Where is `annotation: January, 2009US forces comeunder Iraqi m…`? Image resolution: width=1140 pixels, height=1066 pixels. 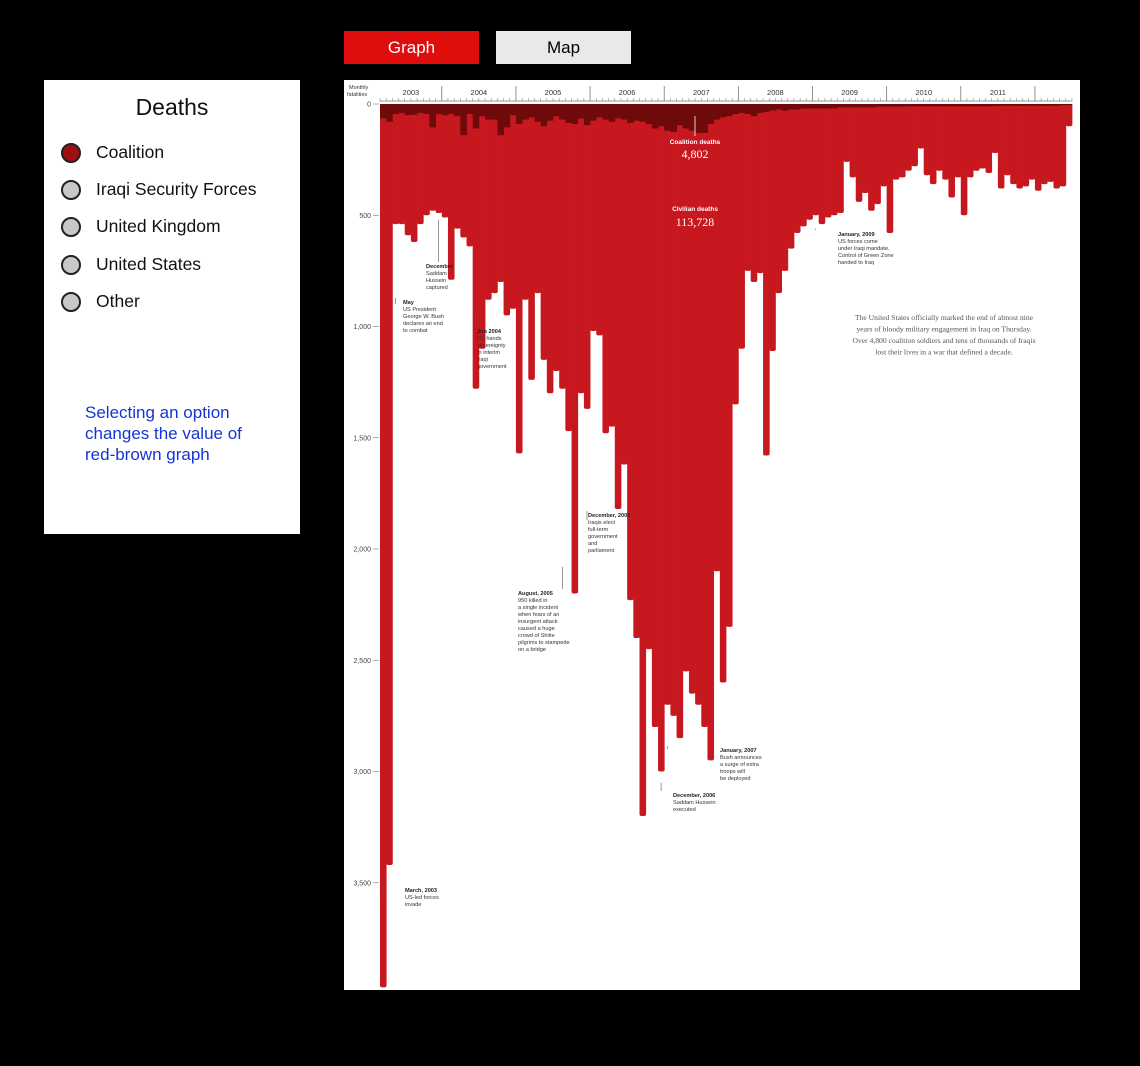
annotation: January, 2009US forces comeunder Iraqi m… is located at coordinates (854, 247).